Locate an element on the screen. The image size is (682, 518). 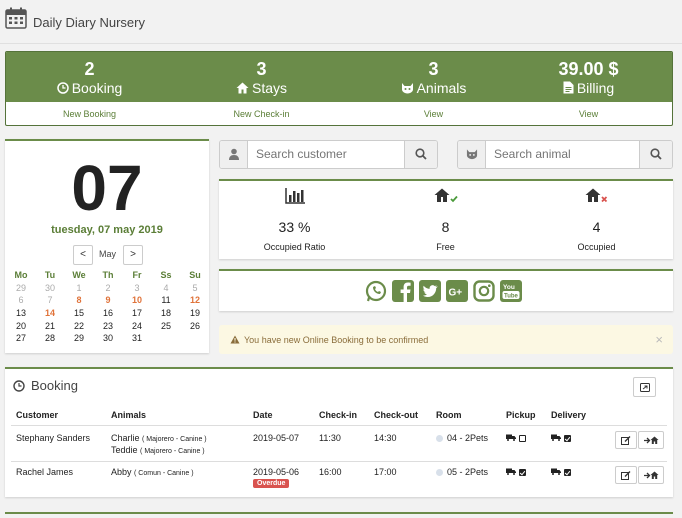
animal-search-button is located at coordinates (655, 154).